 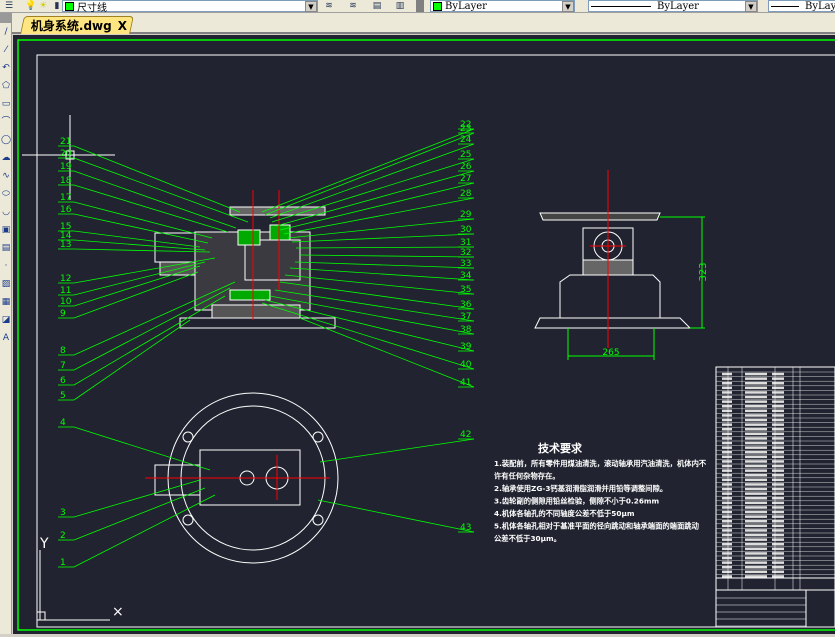 What do you see at coordinates (122, 26) in the screenshot?
I see `close-icon: X` at bounding box center [122, 26].